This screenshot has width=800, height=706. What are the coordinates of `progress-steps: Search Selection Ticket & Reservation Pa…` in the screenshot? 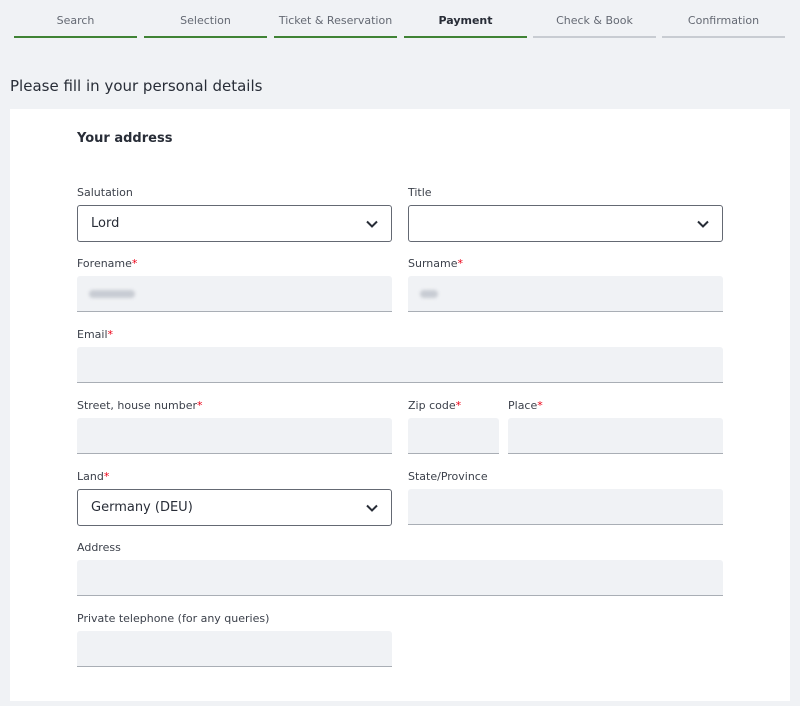 It's located at (400, 20).